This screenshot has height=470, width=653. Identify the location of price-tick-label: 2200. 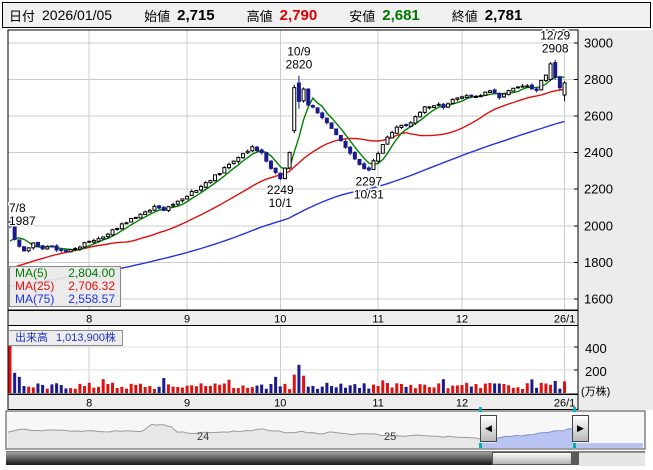
(598, 189).